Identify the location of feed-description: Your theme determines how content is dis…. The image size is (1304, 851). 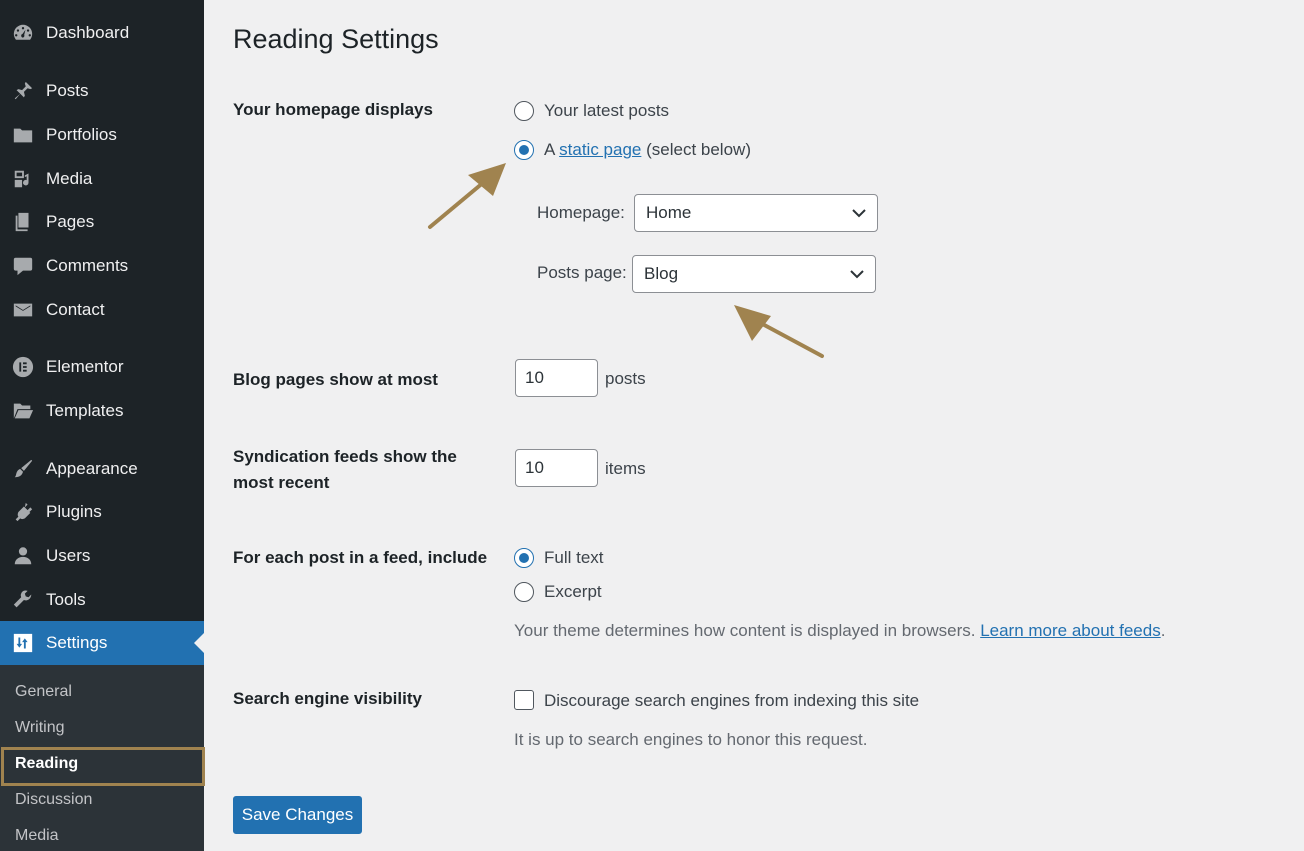
(839, 631).